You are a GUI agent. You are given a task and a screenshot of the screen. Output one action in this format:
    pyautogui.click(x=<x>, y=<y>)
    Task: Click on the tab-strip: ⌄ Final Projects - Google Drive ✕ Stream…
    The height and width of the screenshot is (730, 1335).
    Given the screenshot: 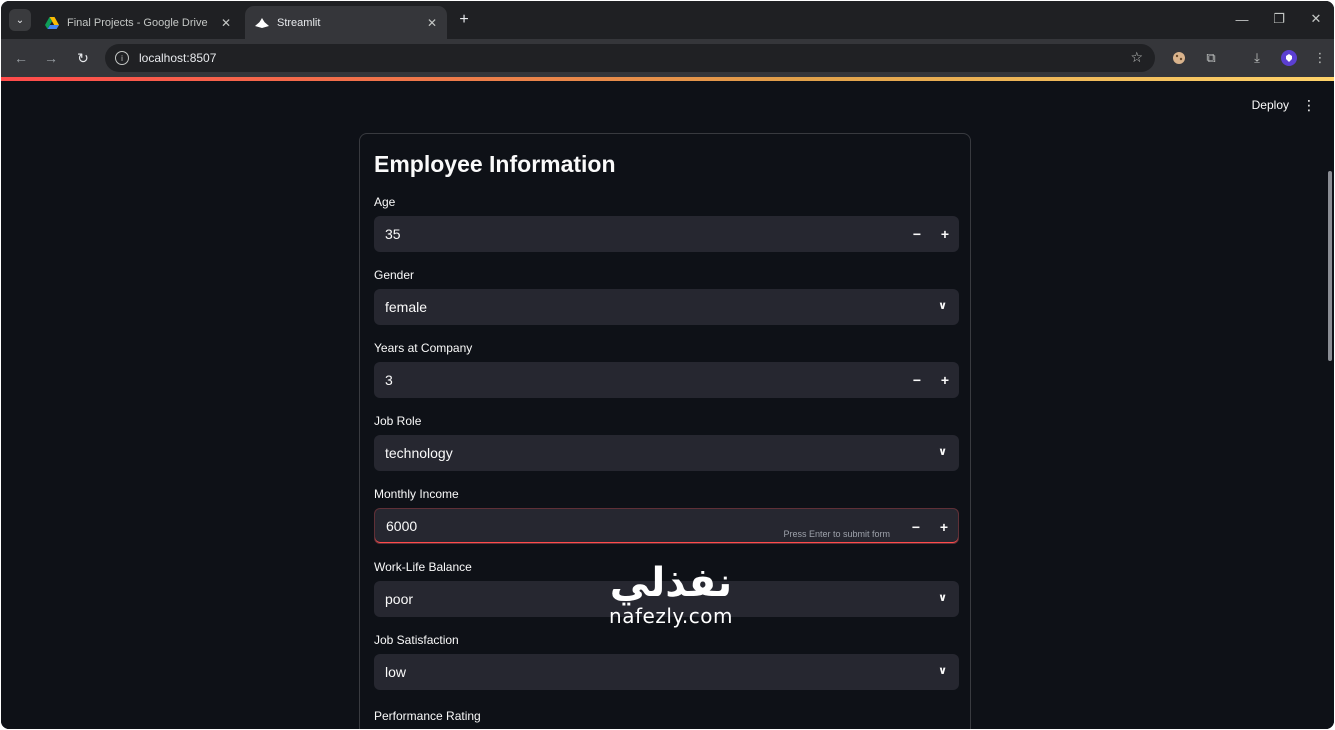 What is the action you would take?
    pyautogui.click(x=667, y=20)
    